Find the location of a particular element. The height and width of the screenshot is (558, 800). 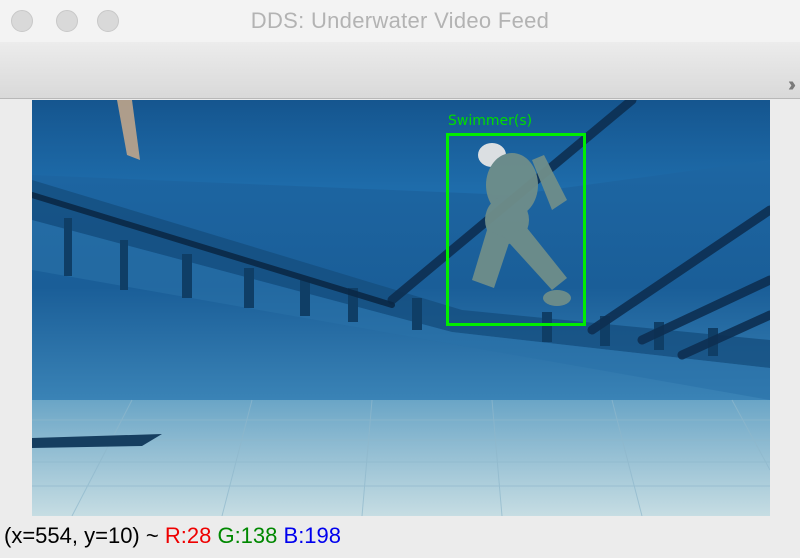

blue-value: B:198 is located at coordinates (312, 535).